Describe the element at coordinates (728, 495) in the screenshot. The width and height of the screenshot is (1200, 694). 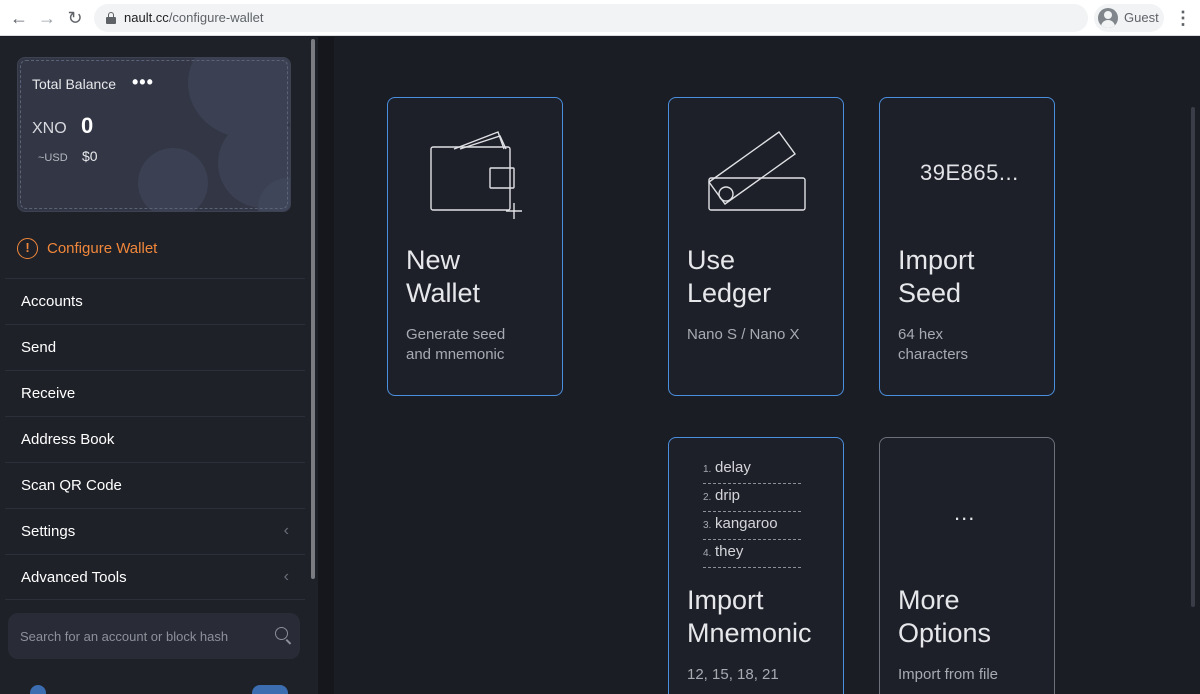
I see `word-text: drip` at that location.